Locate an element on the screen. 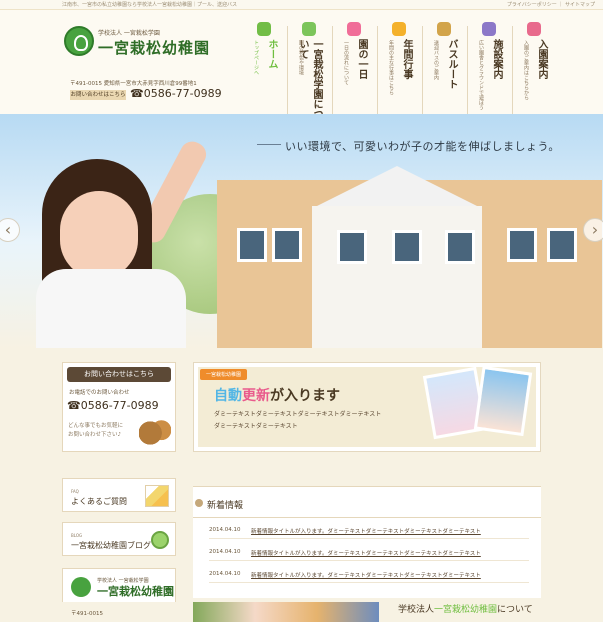 The width and height of the screenshot is (603, 622). nav-item-admission: 入園案内 入園のご案内はこちらから is located at coordinates (535, 71).